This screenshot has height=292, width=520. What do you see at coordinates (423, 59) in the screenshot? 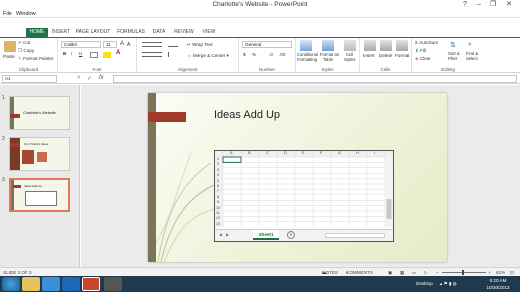
I see `clear-button: ◈ Clear` at bounding box center [423, 59].